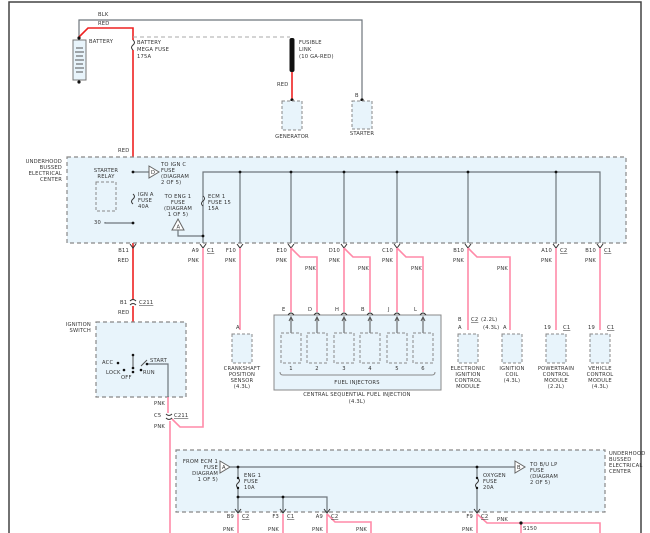 Image resolution: width=650 pixels, height=533 pixels. I want to click on pin-label: A10, so click(546, 251).